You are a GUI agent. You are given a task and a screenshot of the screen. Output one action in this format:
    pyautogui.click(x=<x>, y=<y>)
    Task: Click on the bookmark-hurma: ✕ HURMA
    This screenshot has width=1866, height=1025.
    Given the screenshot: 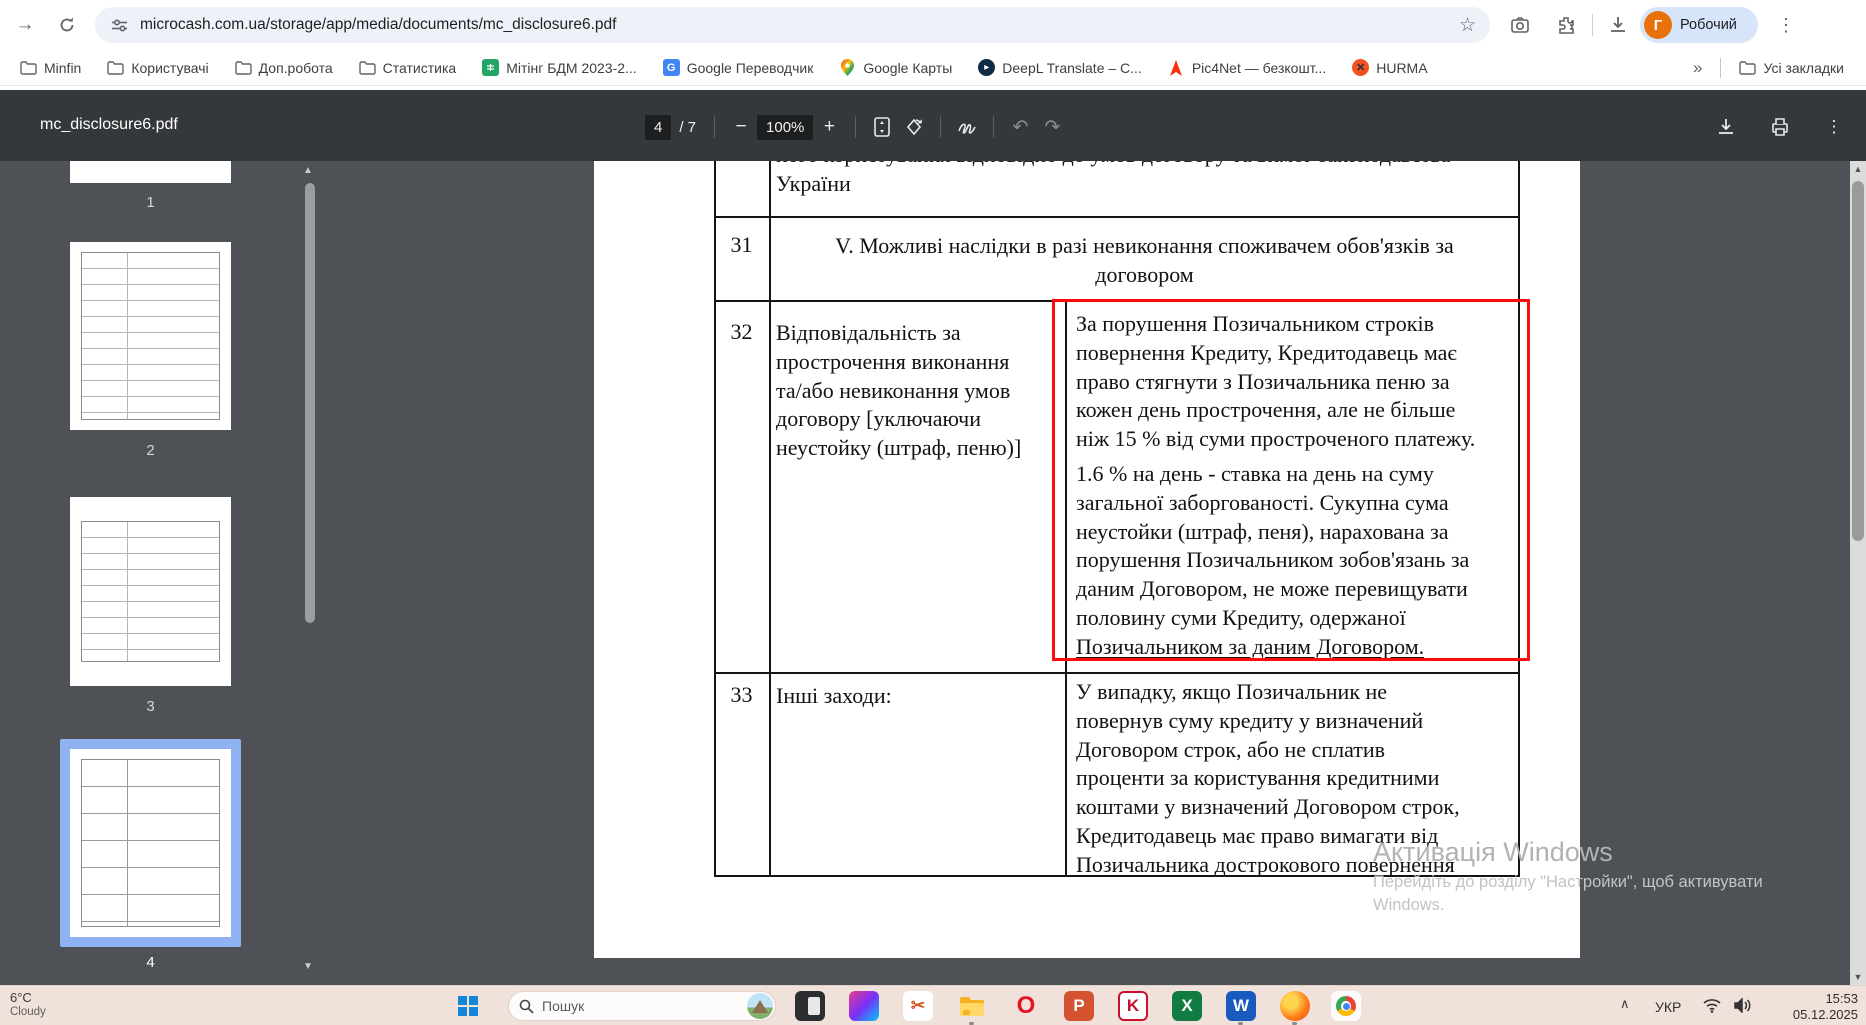 What is the action you would take?
    pyautogui.click(x=1390, y=67)
    